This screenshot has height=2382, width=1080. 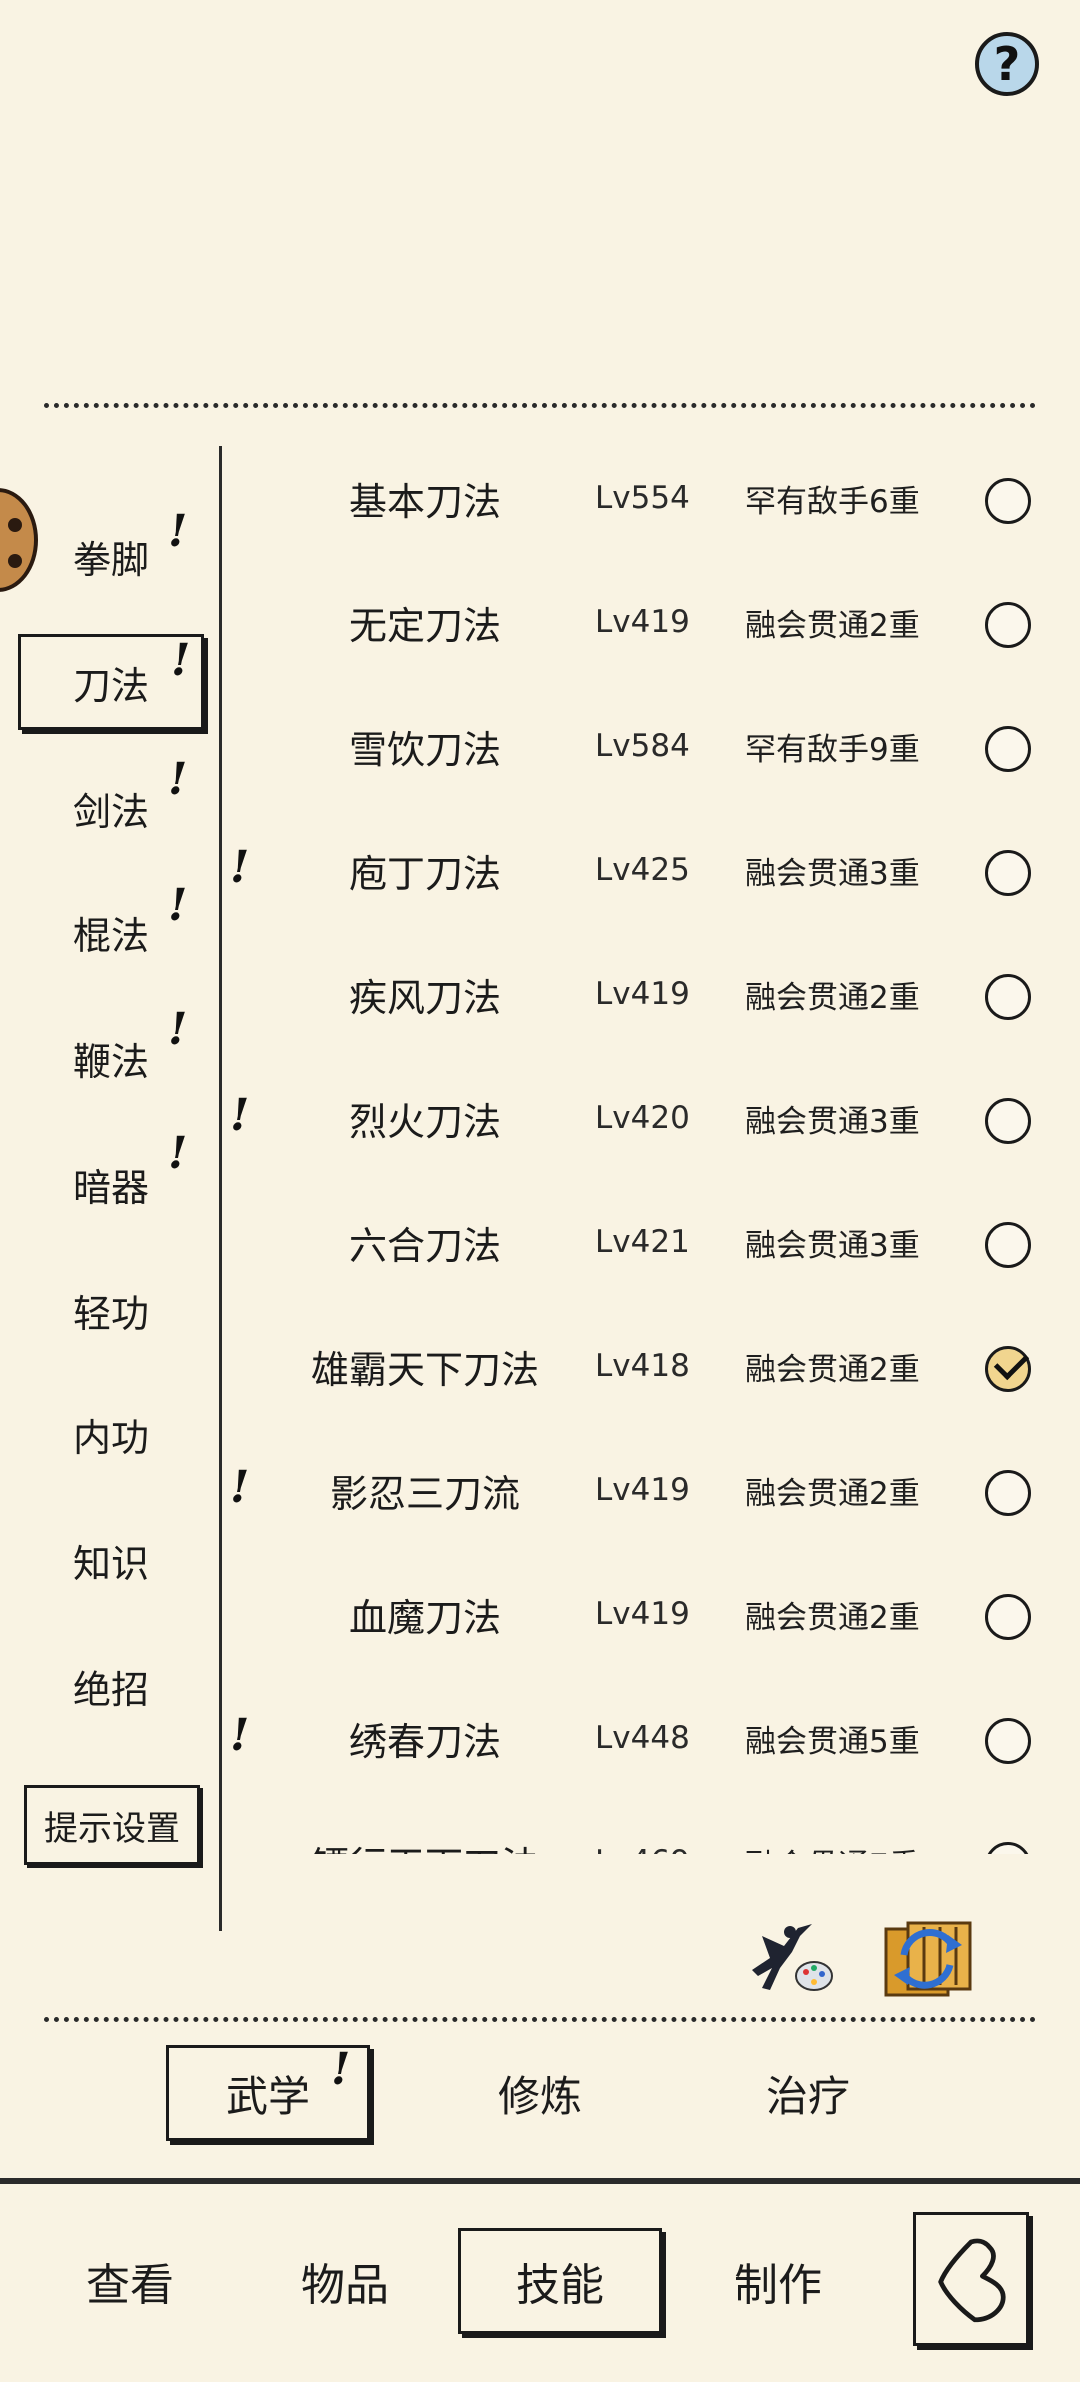 I want to click on skill-row: ! 烈火刀法 Lv420 融会贯通3重, so click(x=640, y=1118).